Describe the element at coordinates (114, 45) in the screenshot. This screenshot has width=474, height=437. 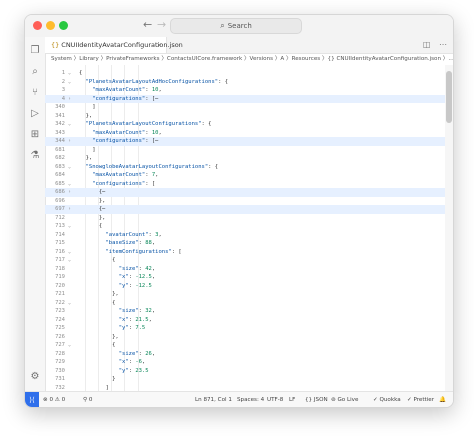
I see `tab-cnuiidentityavatarconfiguration: {} CNUIIdentityAvatarConfiguration.json ×` at that location.